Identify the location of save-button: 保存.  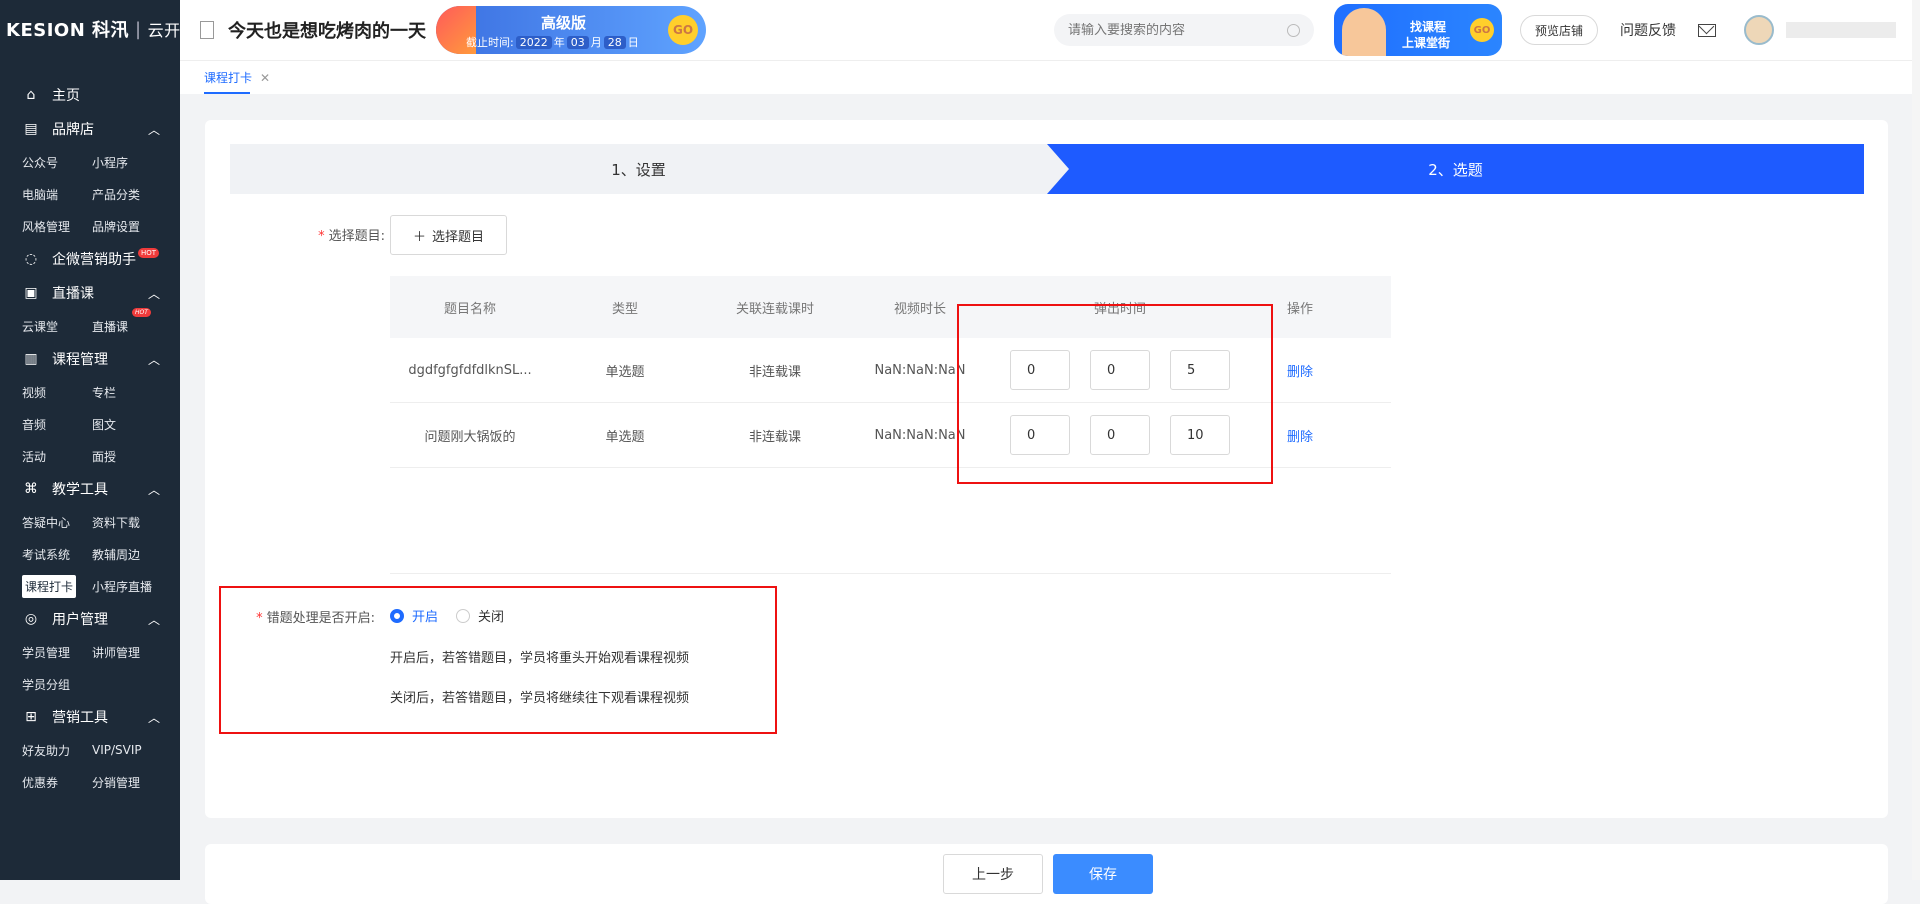
(1103, 874).